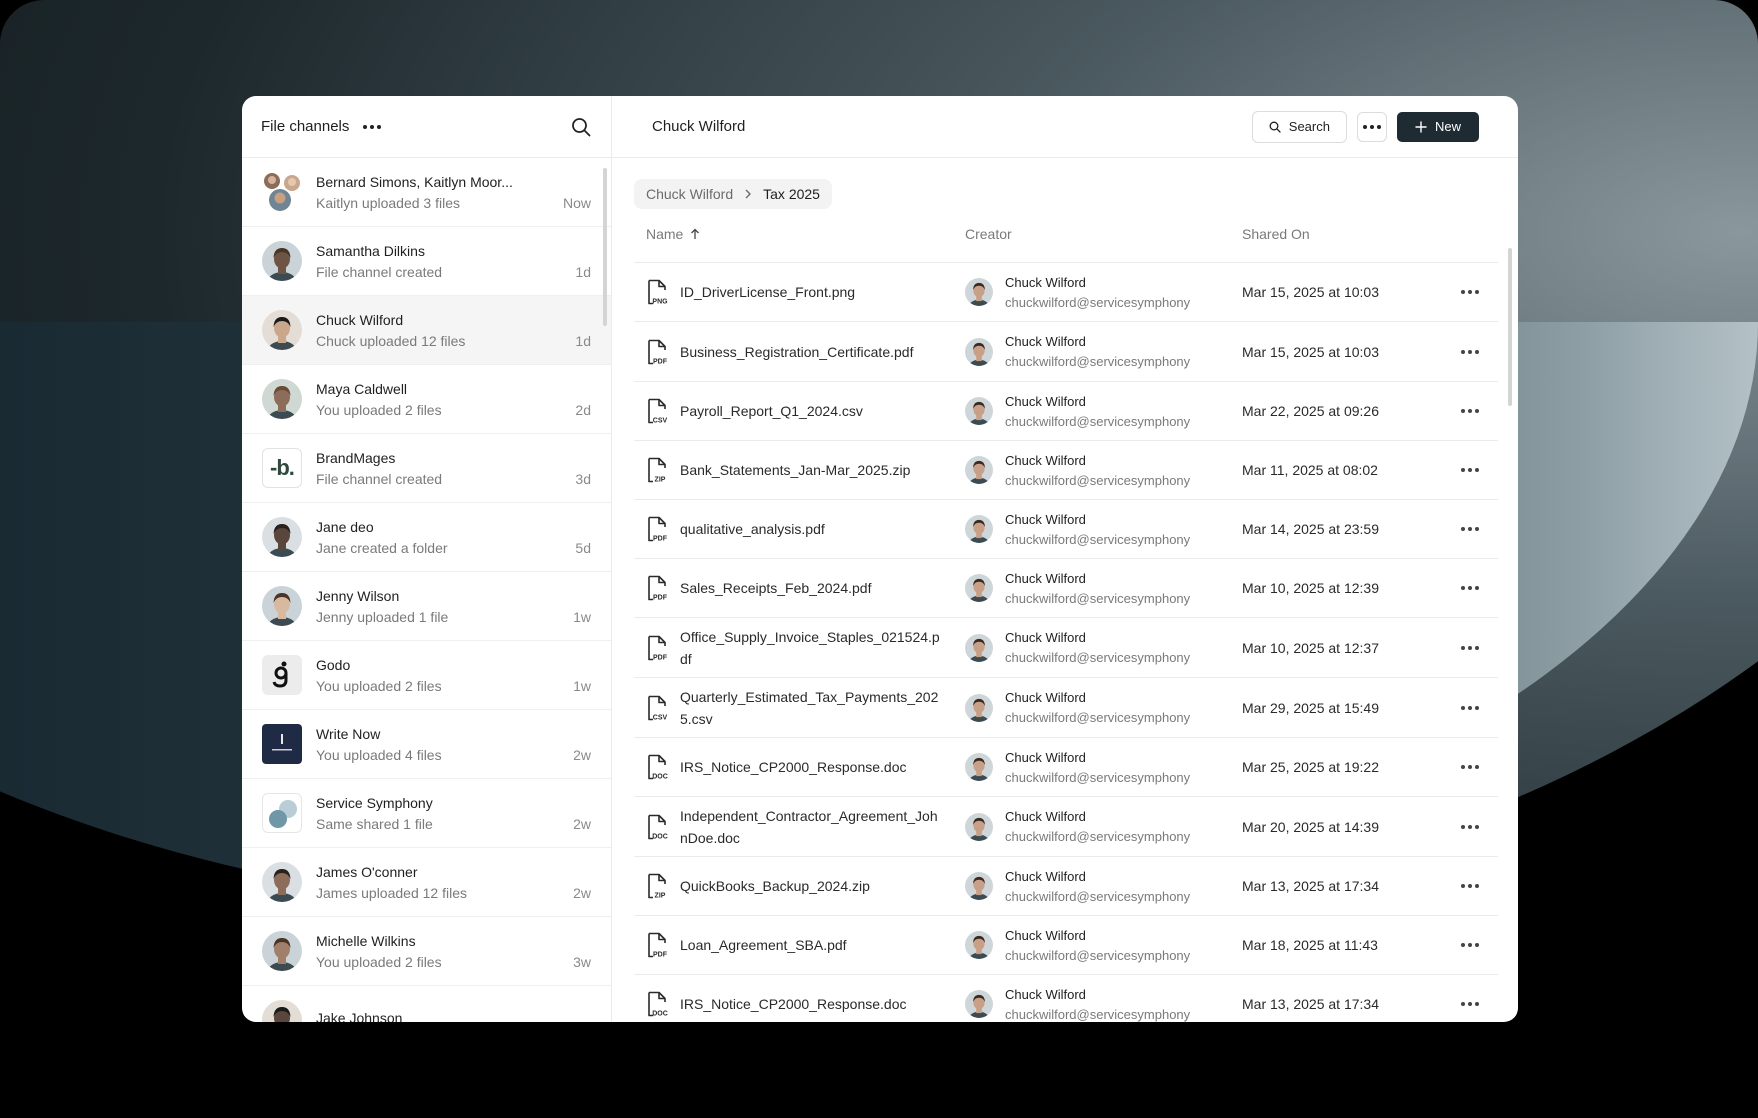 The image size is (1758, 1118). I want to click on channel-item: Write Now You uploaded 4 files 2w, so click(426, 744).